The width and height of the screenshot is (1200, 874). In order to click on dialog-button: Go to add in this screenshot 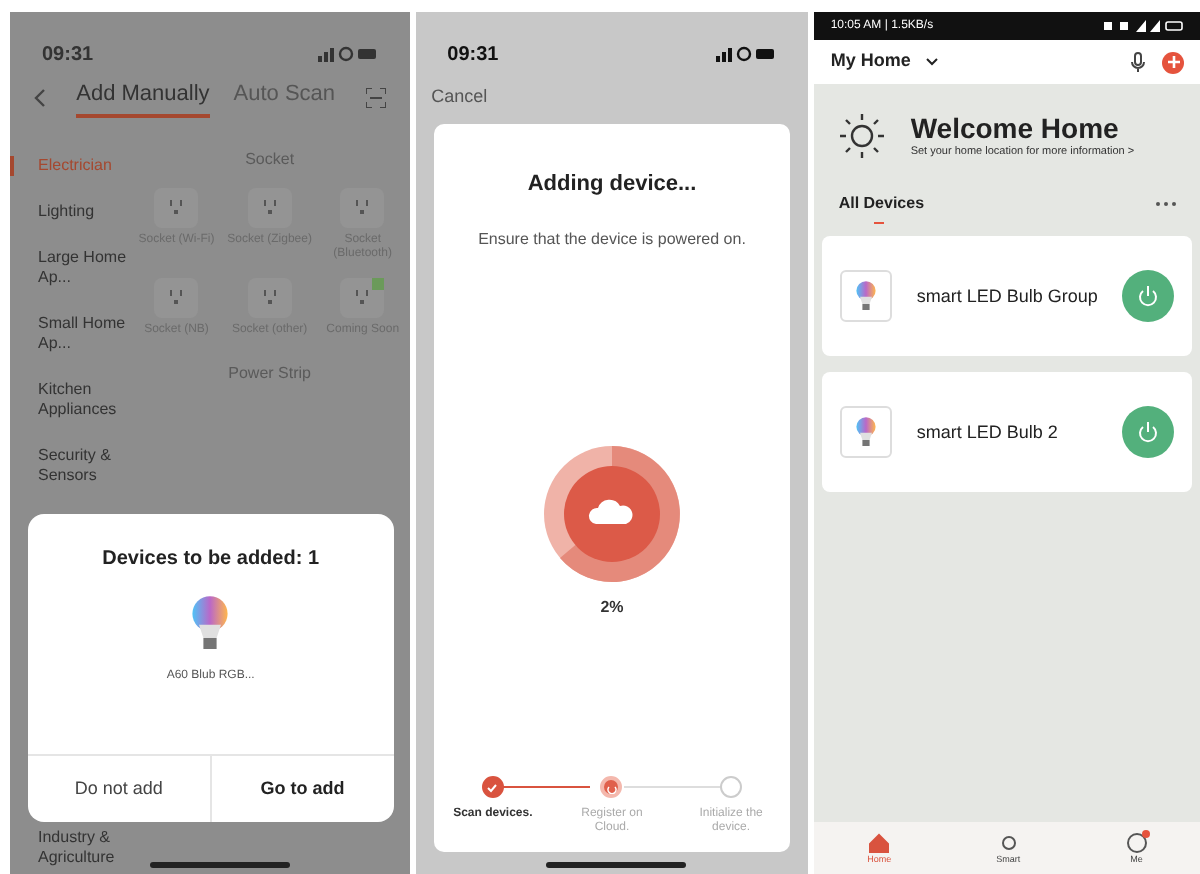, I will do `click(301, 789)`.